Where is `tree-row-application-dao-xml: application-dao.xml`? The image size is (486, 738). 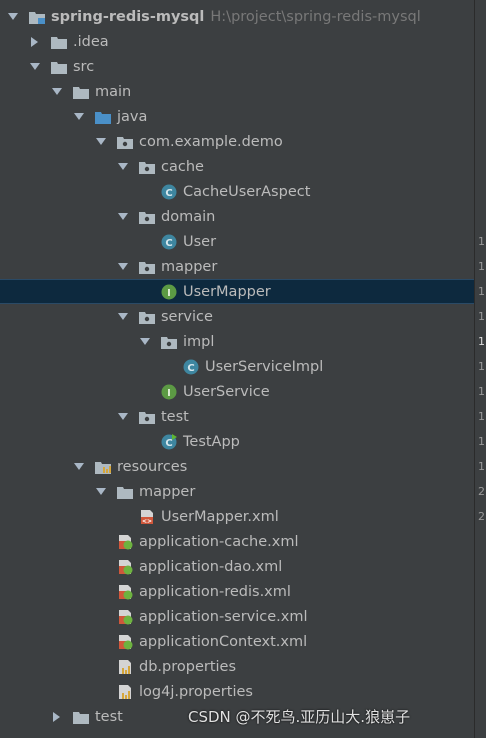 tree-row-application-dao-xml: application-dao.xml is located at coordinates (243, 566).